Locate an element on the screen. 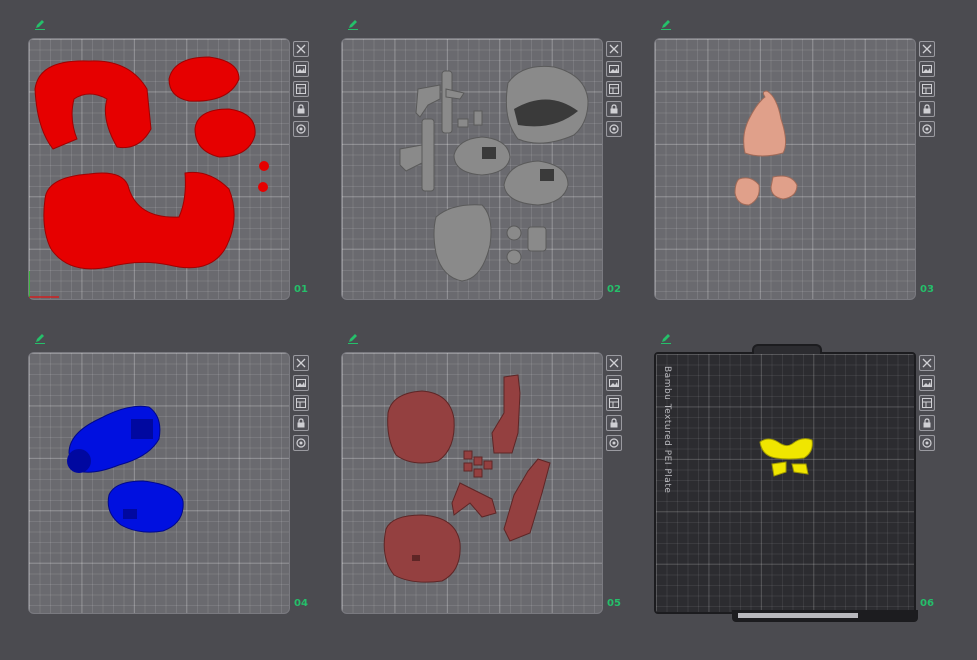  plate-04-objects is located at coordinates (160, 484).